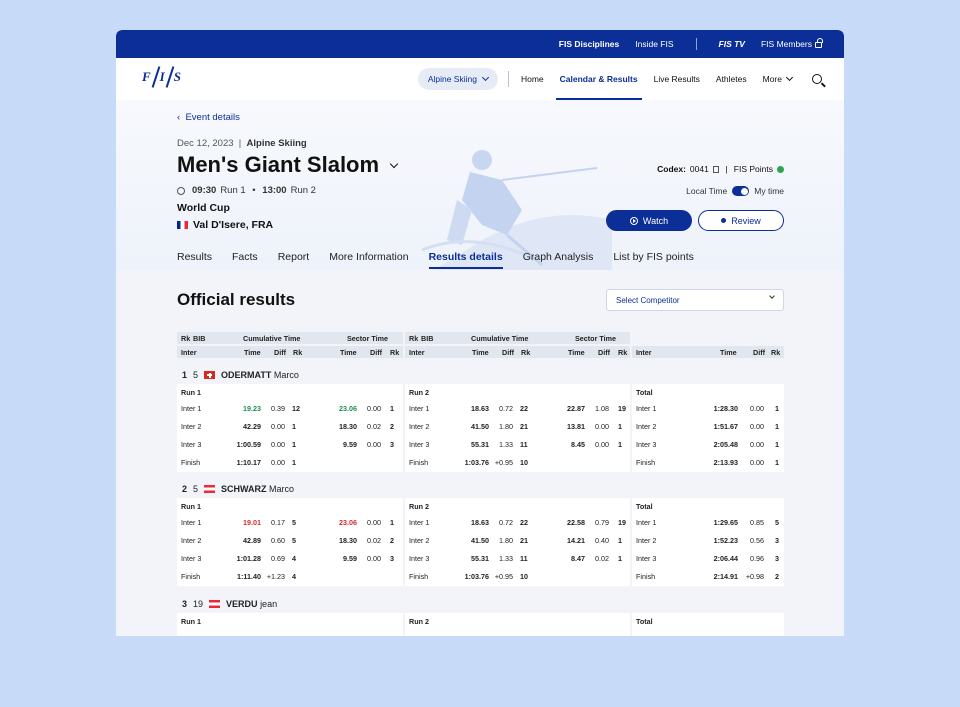  Describe the element at coordinates (622, 522) in the screenshot. I see `sector-rank: 19` at that location.